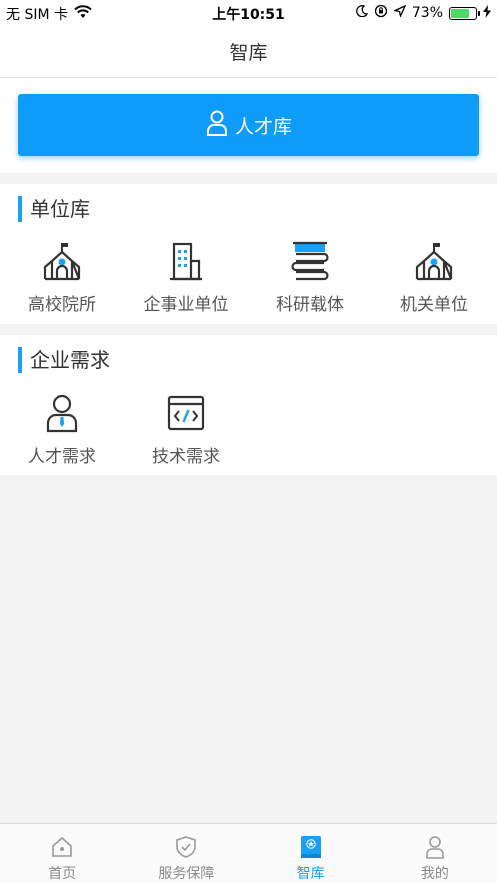 The height and width of the screenshot is (883, 497). I want to click on moon-icon, so click(362, 13).